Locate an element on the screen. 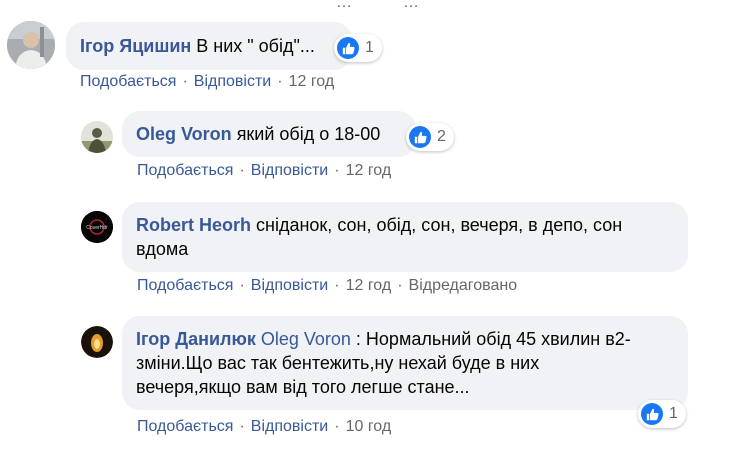  comment-text-line: вдома is located at coordinates (162, 249).